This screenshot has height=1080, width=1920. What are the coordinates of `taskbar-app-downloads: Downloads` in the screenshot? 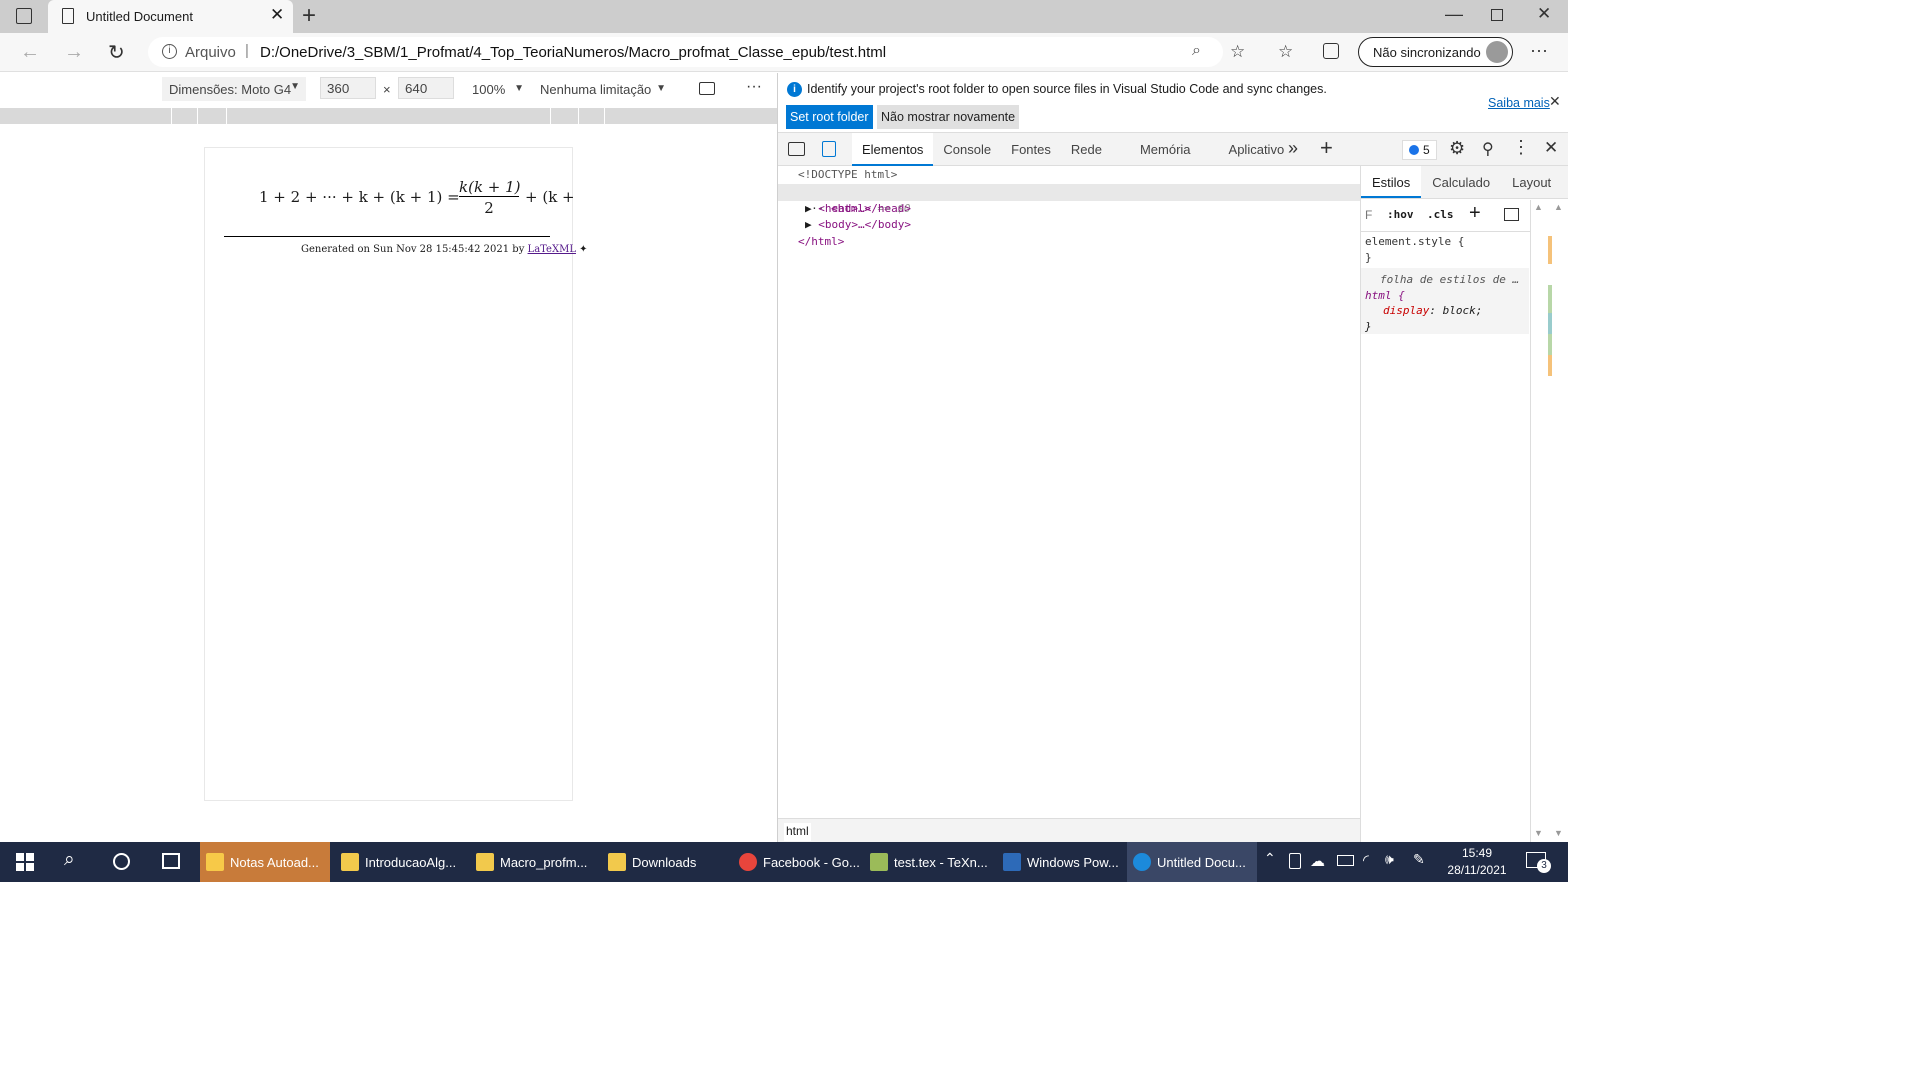 It's located at (667, 862).